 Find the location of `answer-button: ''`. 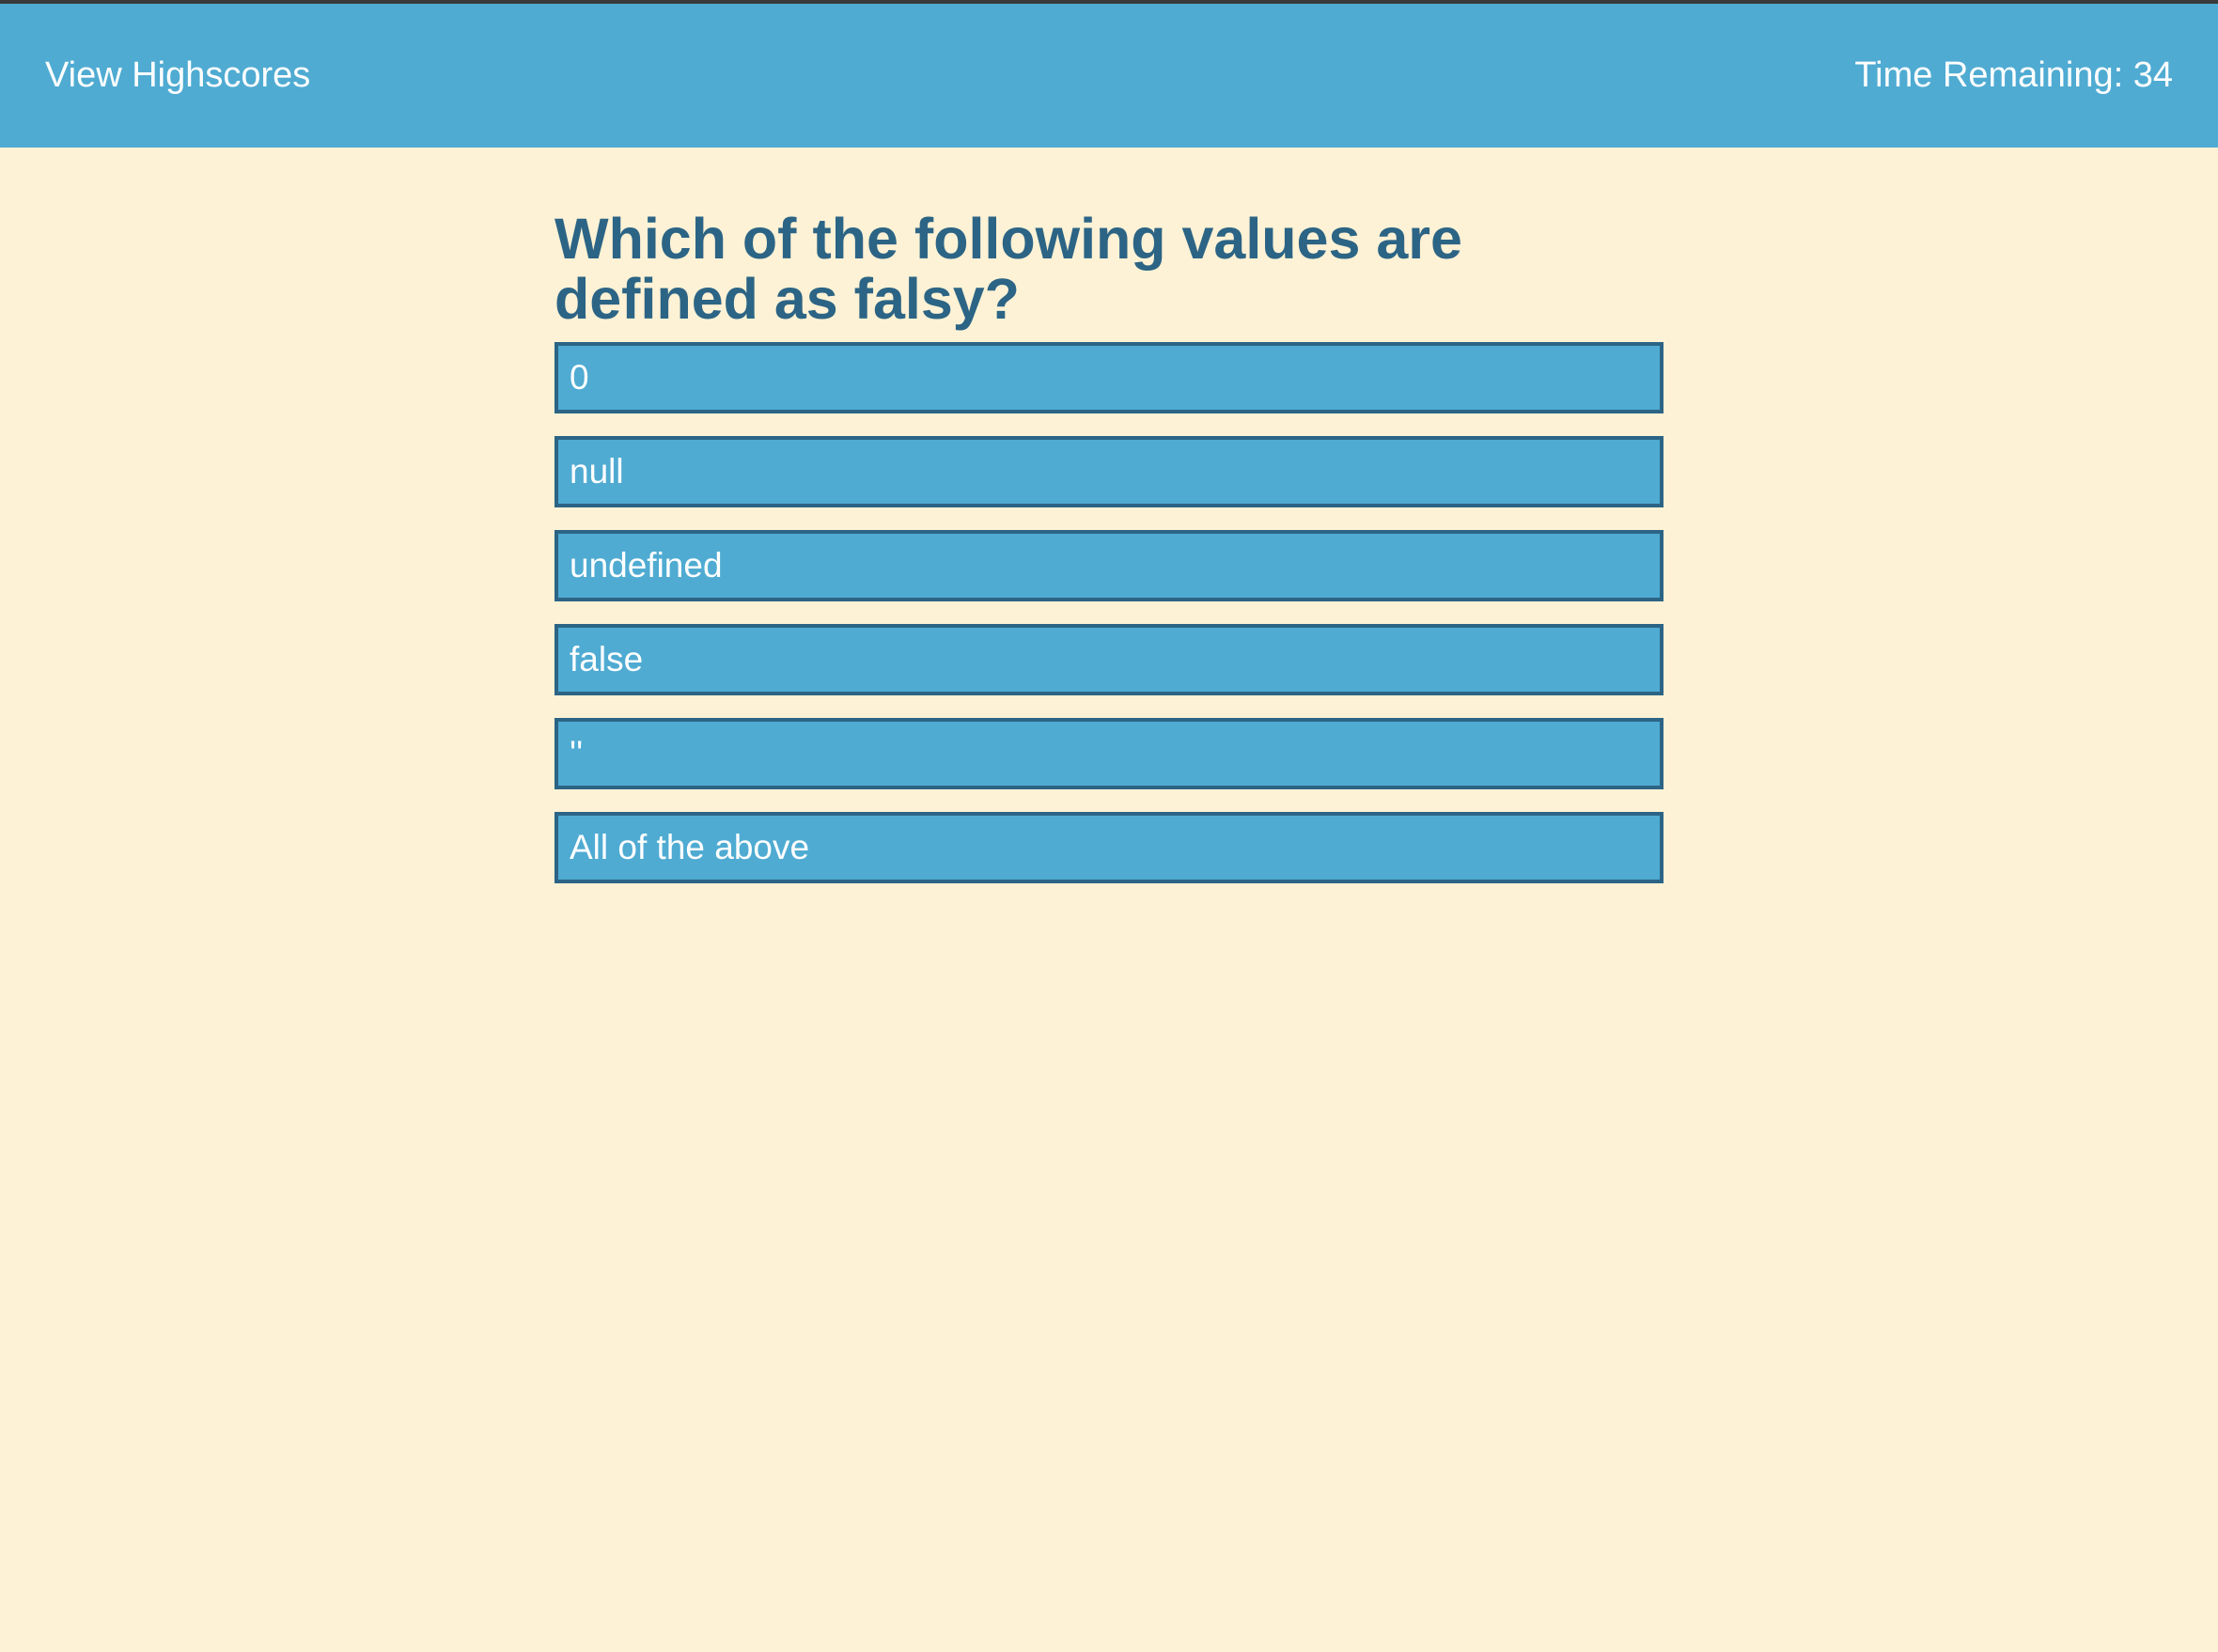

answer-button: '' is located at coordinates (1109, 753).